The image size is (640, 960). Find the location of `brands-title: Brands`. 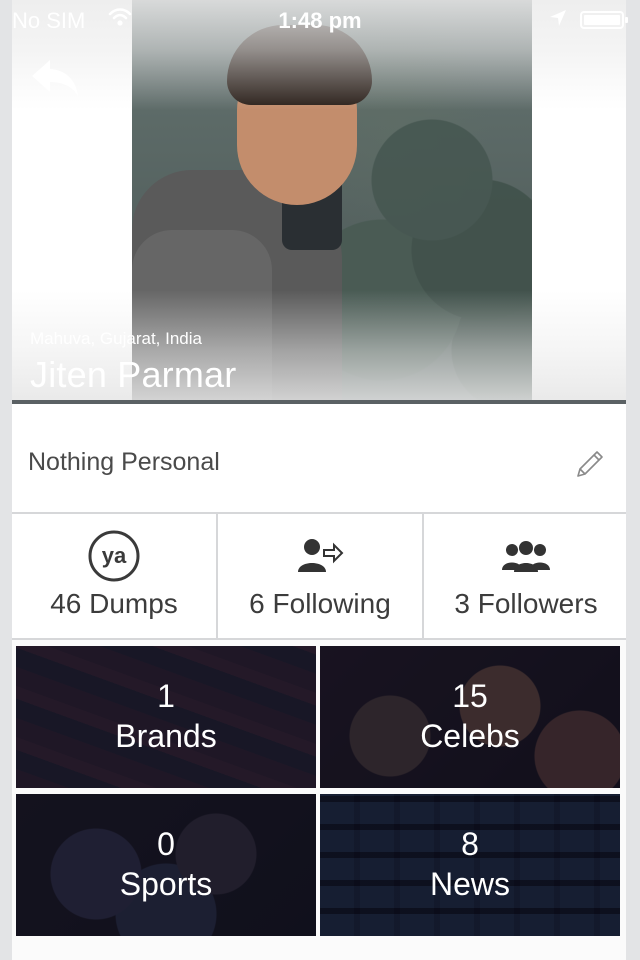

brands-title: Brands is located at coordinates (166, 736).